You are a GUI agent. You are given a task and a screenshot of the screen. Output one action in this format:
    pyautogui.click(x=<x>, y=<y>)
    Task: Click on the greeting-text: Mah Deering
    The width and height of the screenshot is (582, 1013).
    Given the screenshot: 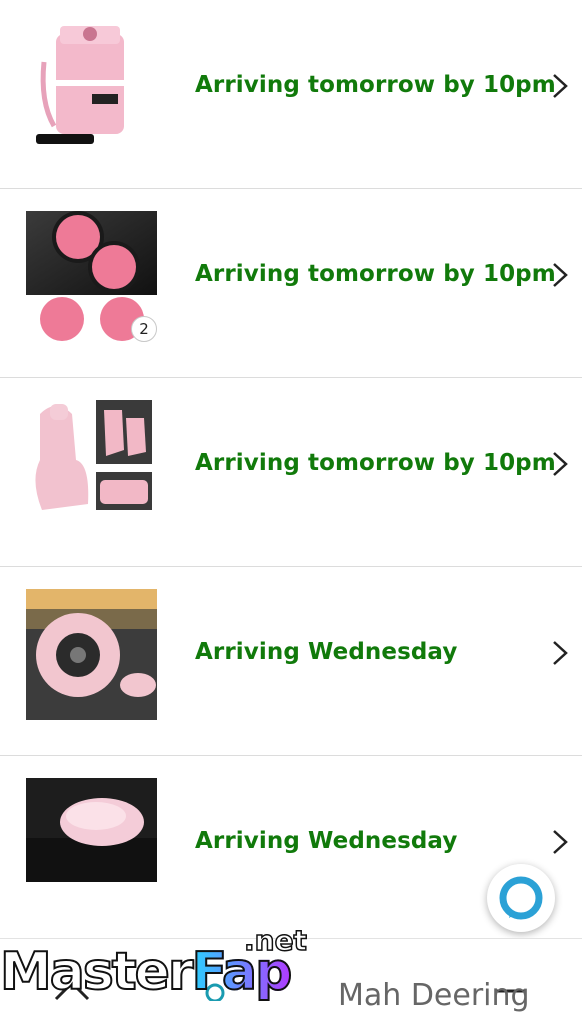 What is the action you would take?
    pyautogui.click(x=434, y=995)
    